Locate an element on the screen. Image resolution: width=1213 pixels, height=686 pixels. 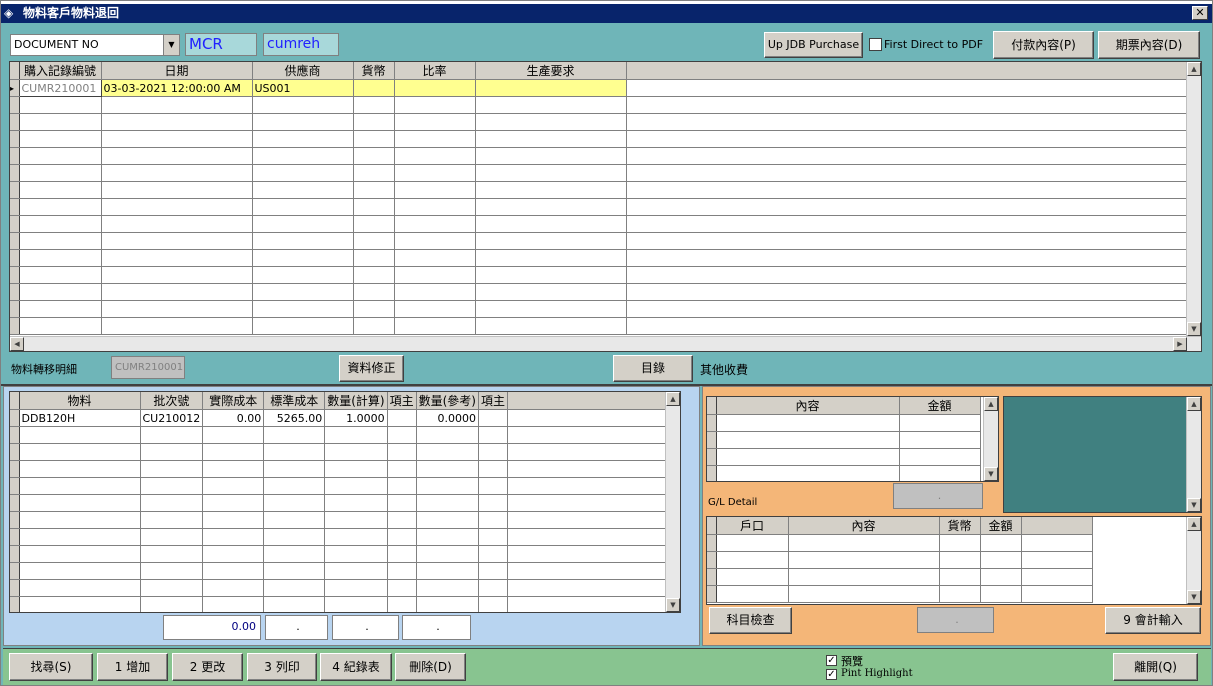
column-header: 供應商 is located at coordinates (303, 71).